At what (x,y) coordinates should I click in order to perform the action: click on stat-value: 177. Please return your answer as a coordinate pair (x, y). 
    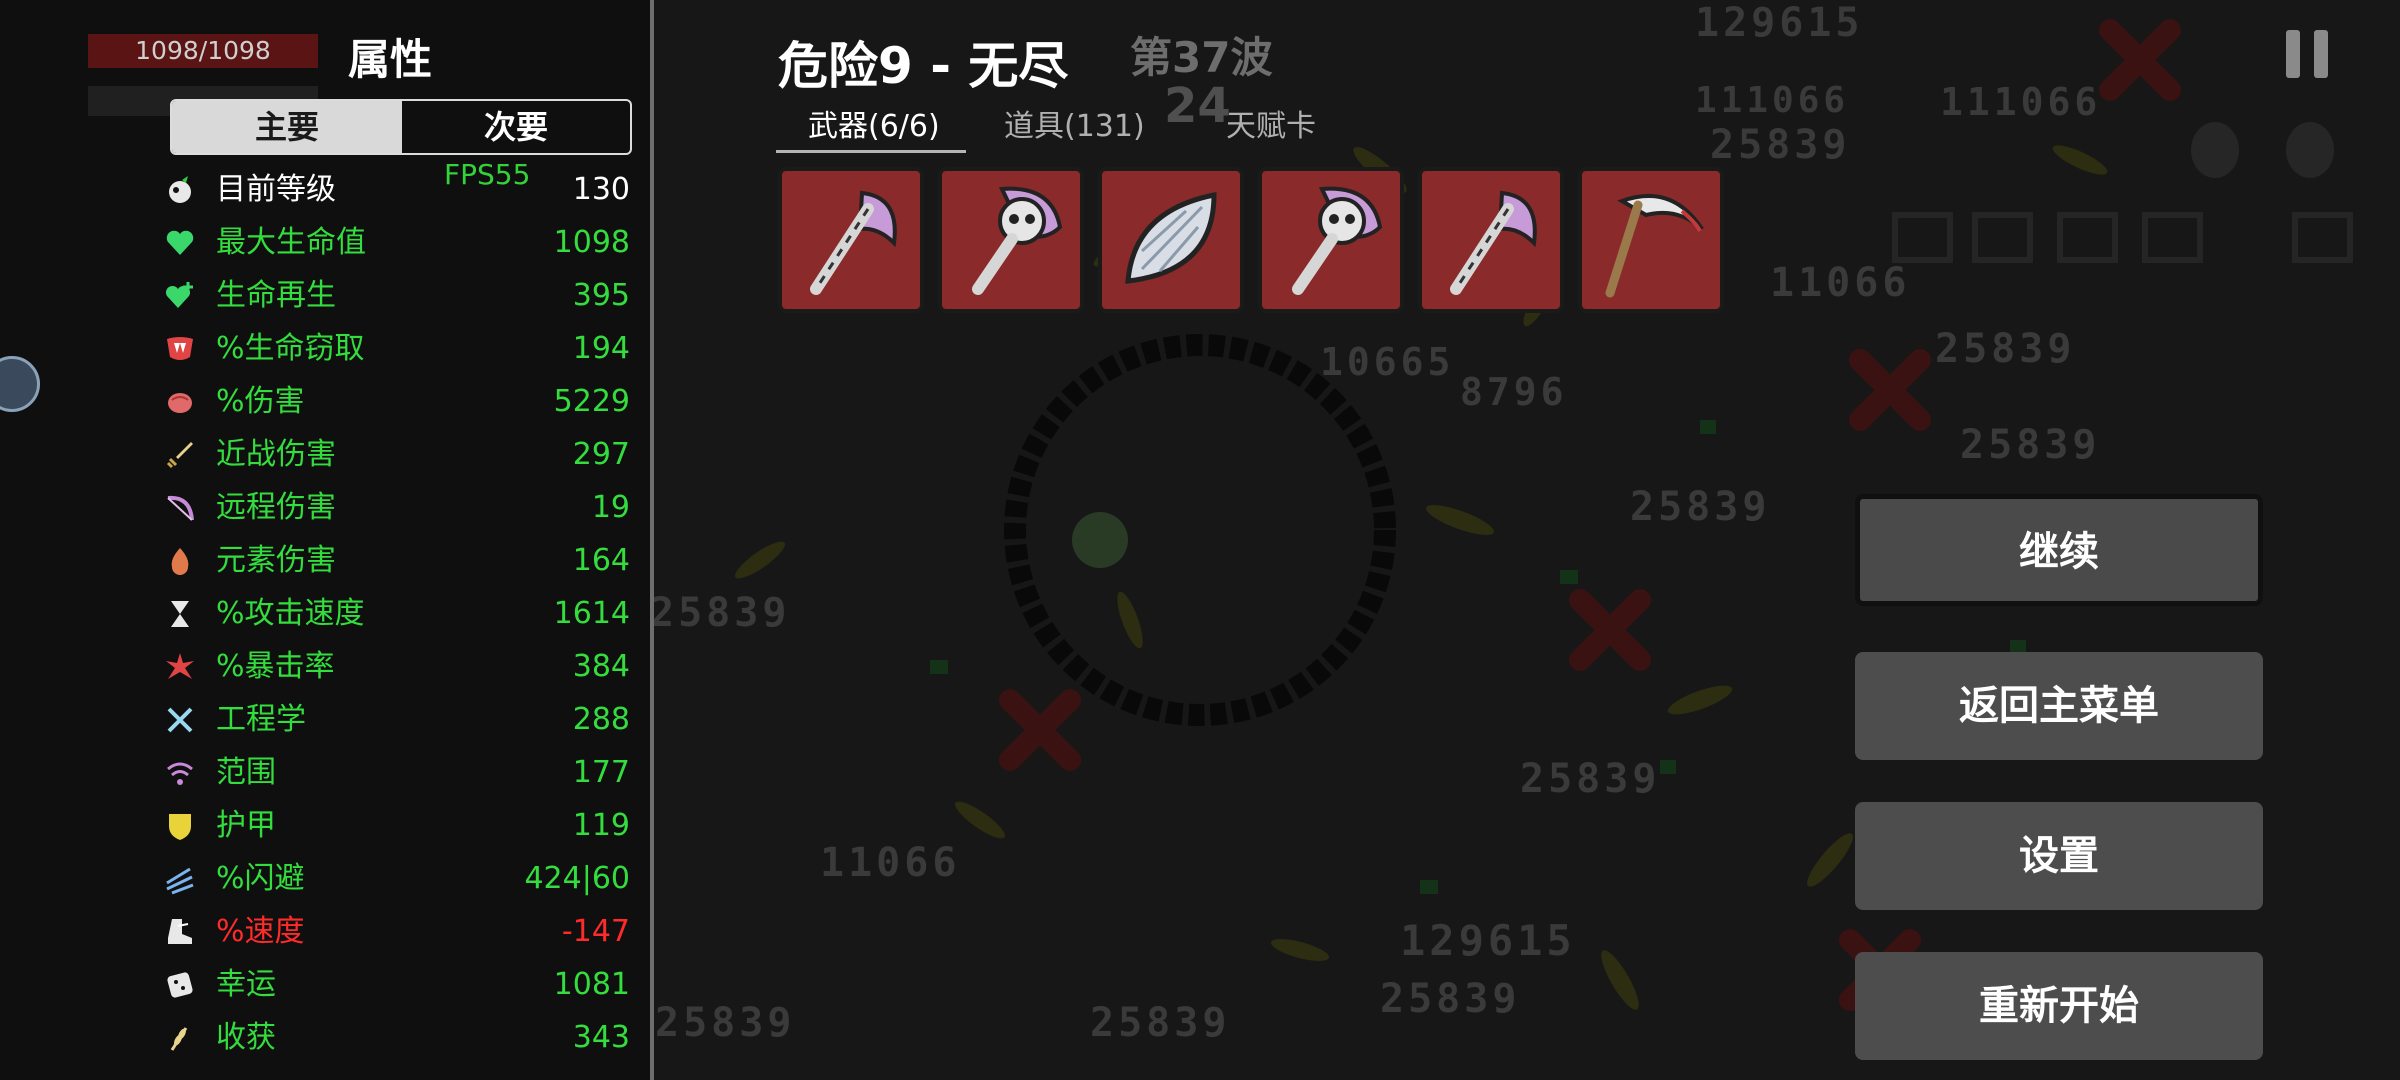
    Looking at the image, I should click on (601, 772).